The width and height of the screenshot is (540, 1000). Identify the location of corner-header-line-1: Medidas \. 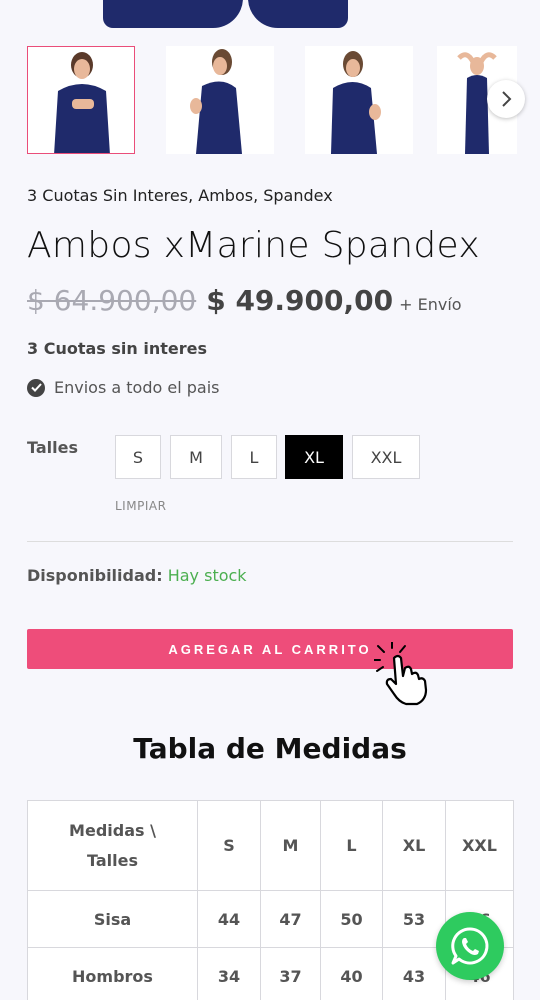
(112, 830).